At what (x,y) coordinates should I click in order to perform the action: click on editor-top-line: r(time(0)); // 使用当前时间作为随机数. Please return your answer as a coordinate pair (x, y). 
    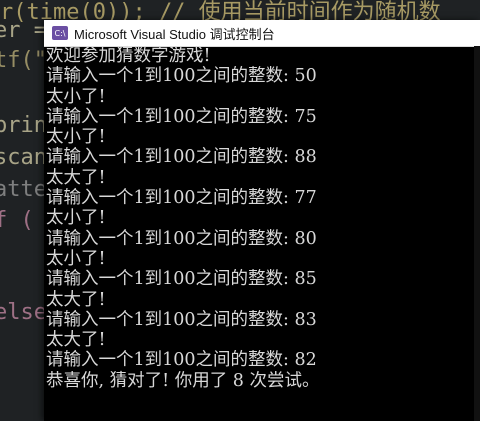
    Looking at the image, I should click on (220, 12).